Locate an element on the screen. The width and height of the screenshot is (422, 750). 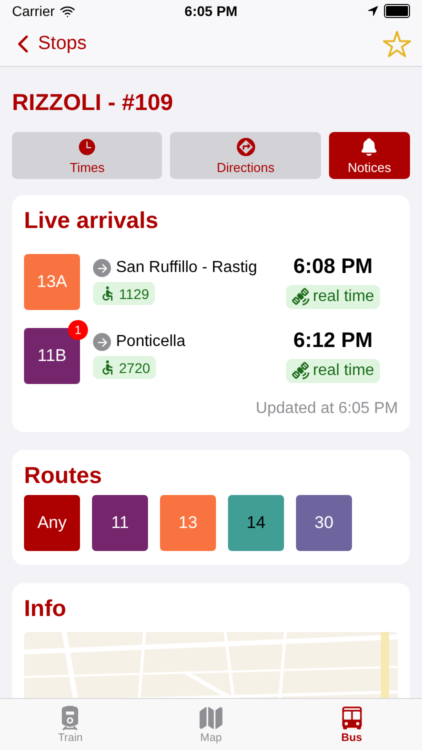
segment-tab: Times is located at coordinates (87, 155).